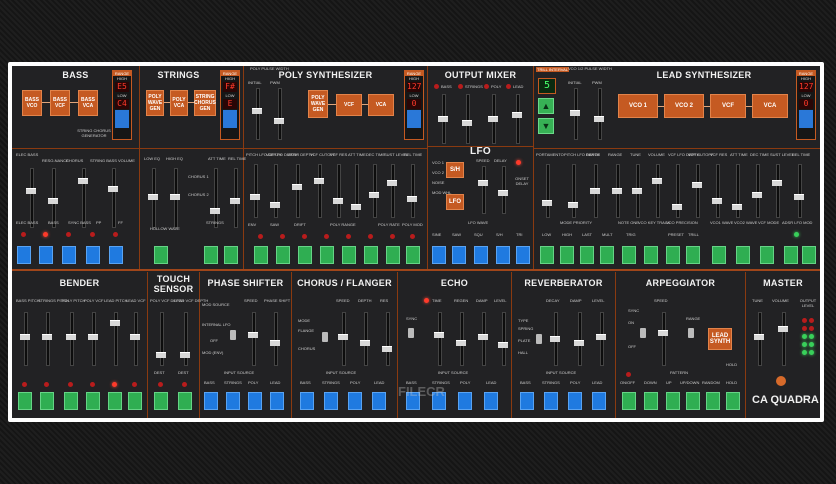 The image size is (836, 484). What do you see at coordinates (713, 401) in the screenshot?
I see `arp-random-button` at bounding box center [713, 401].